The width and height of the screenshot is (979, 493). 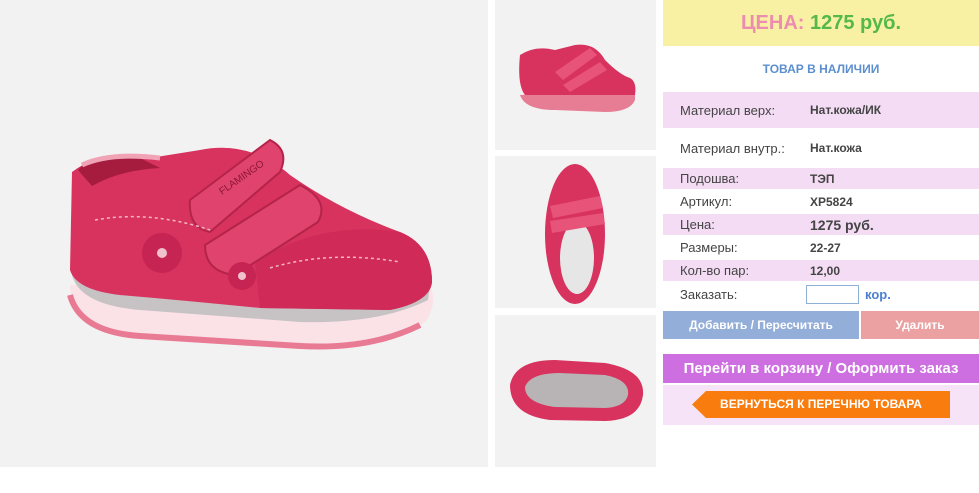 I want to click on prop-value: ТЭП, so click(x=892, y=178).